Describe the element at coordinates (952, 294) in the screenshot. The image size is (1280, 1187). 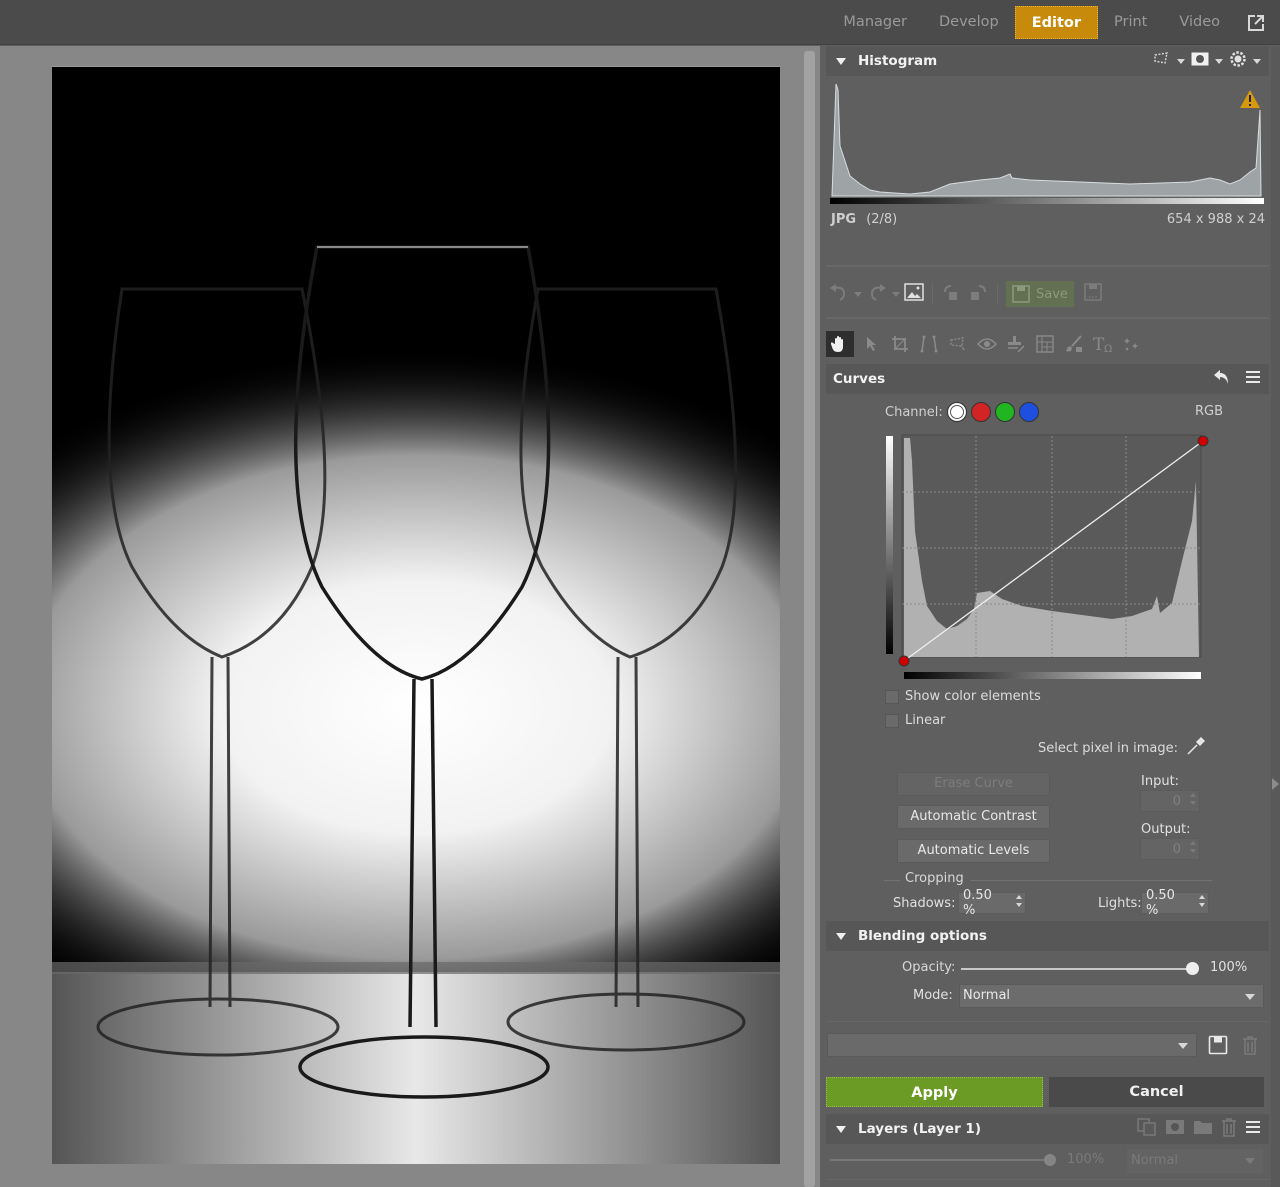
I see `rotate-left-icon` at that location.